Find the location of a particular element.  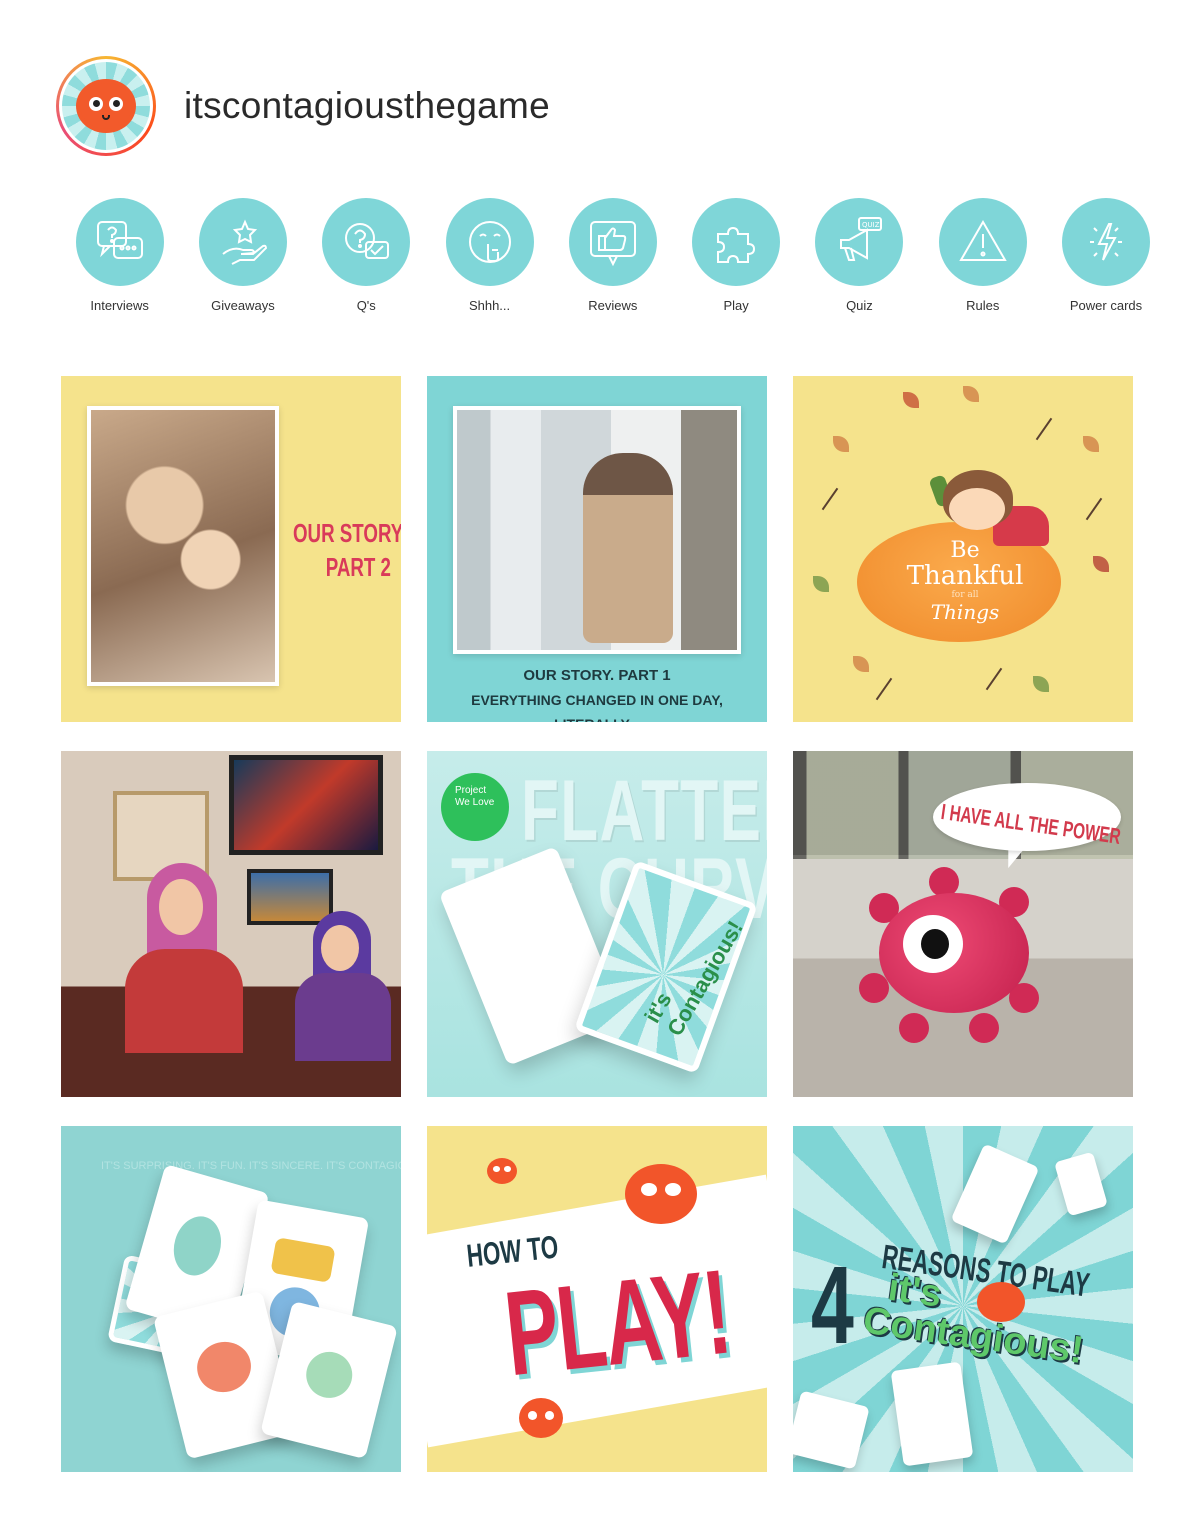

highlight-label: Quiz is located at coordinates (859, 305).